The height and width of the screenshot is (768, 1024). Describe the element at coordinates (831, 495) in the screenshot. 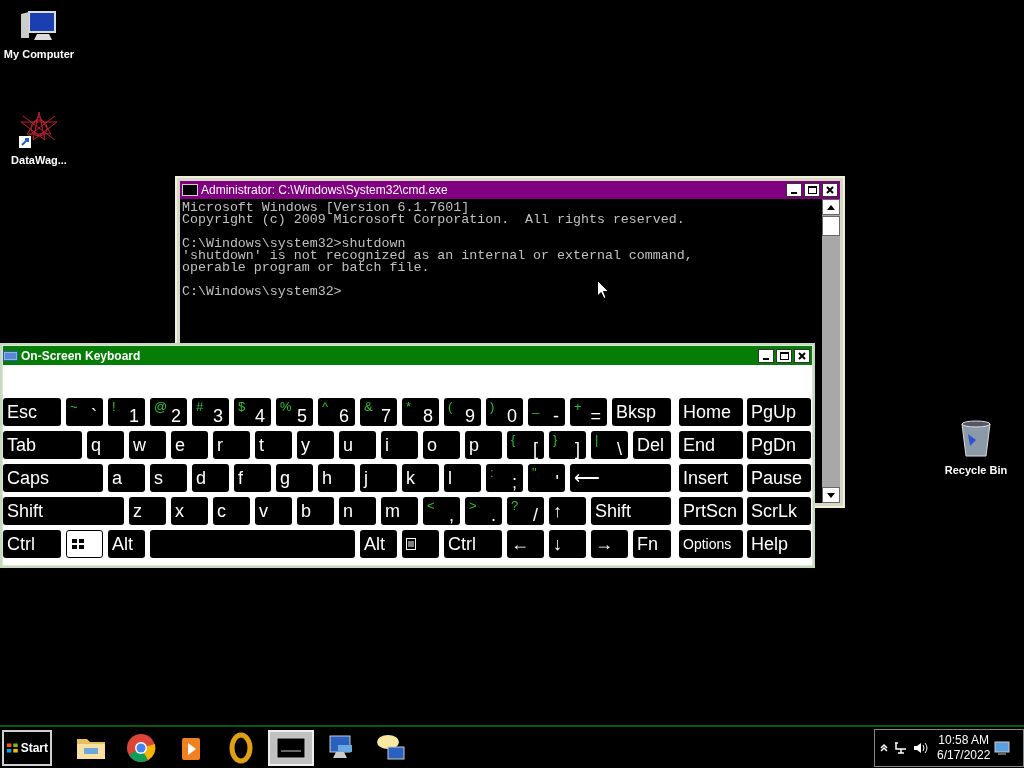

I see `scroll-down-icon` at that location.